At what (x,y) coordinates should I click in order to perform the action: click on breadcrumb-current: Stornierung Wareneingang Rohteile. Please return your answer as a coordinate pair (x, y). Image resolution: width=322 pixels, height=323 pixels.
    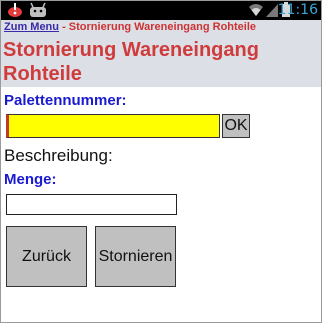
    Looking at the image, I should click on (162, 27).